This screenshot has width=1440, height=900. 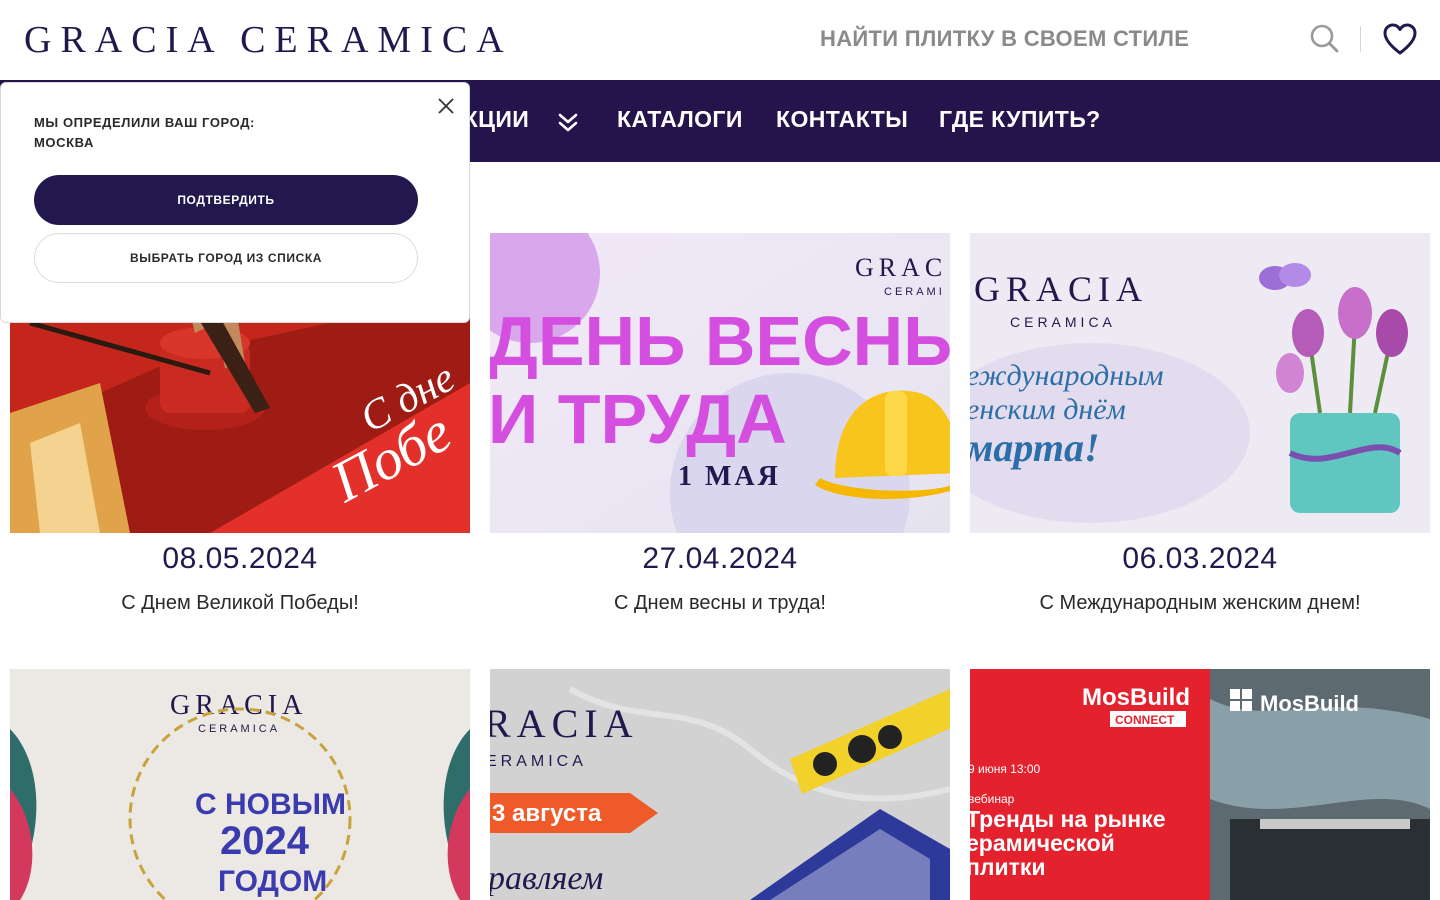 I want to click on nav-item-contacts: КОНТАКТЫ, so click(x=842, y=119).